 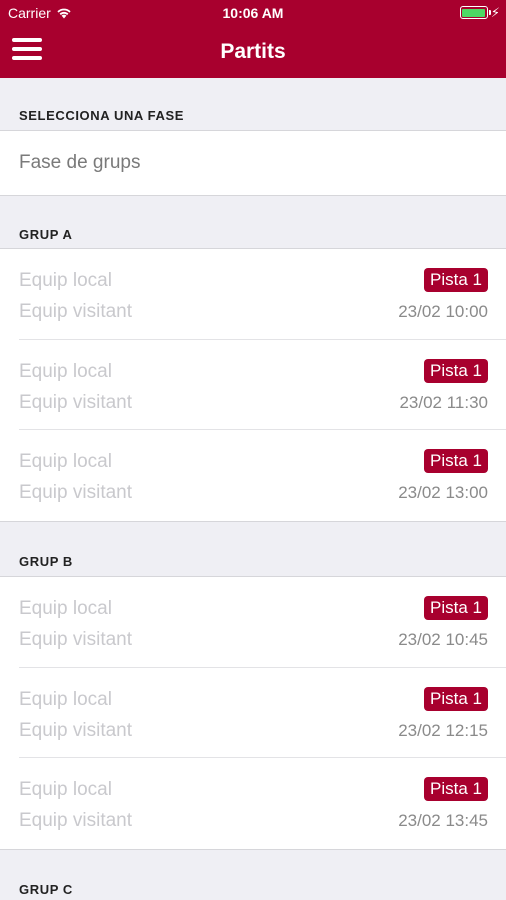 I want to click on phase-selector: Fase de grups, so click(x=253, y=163).